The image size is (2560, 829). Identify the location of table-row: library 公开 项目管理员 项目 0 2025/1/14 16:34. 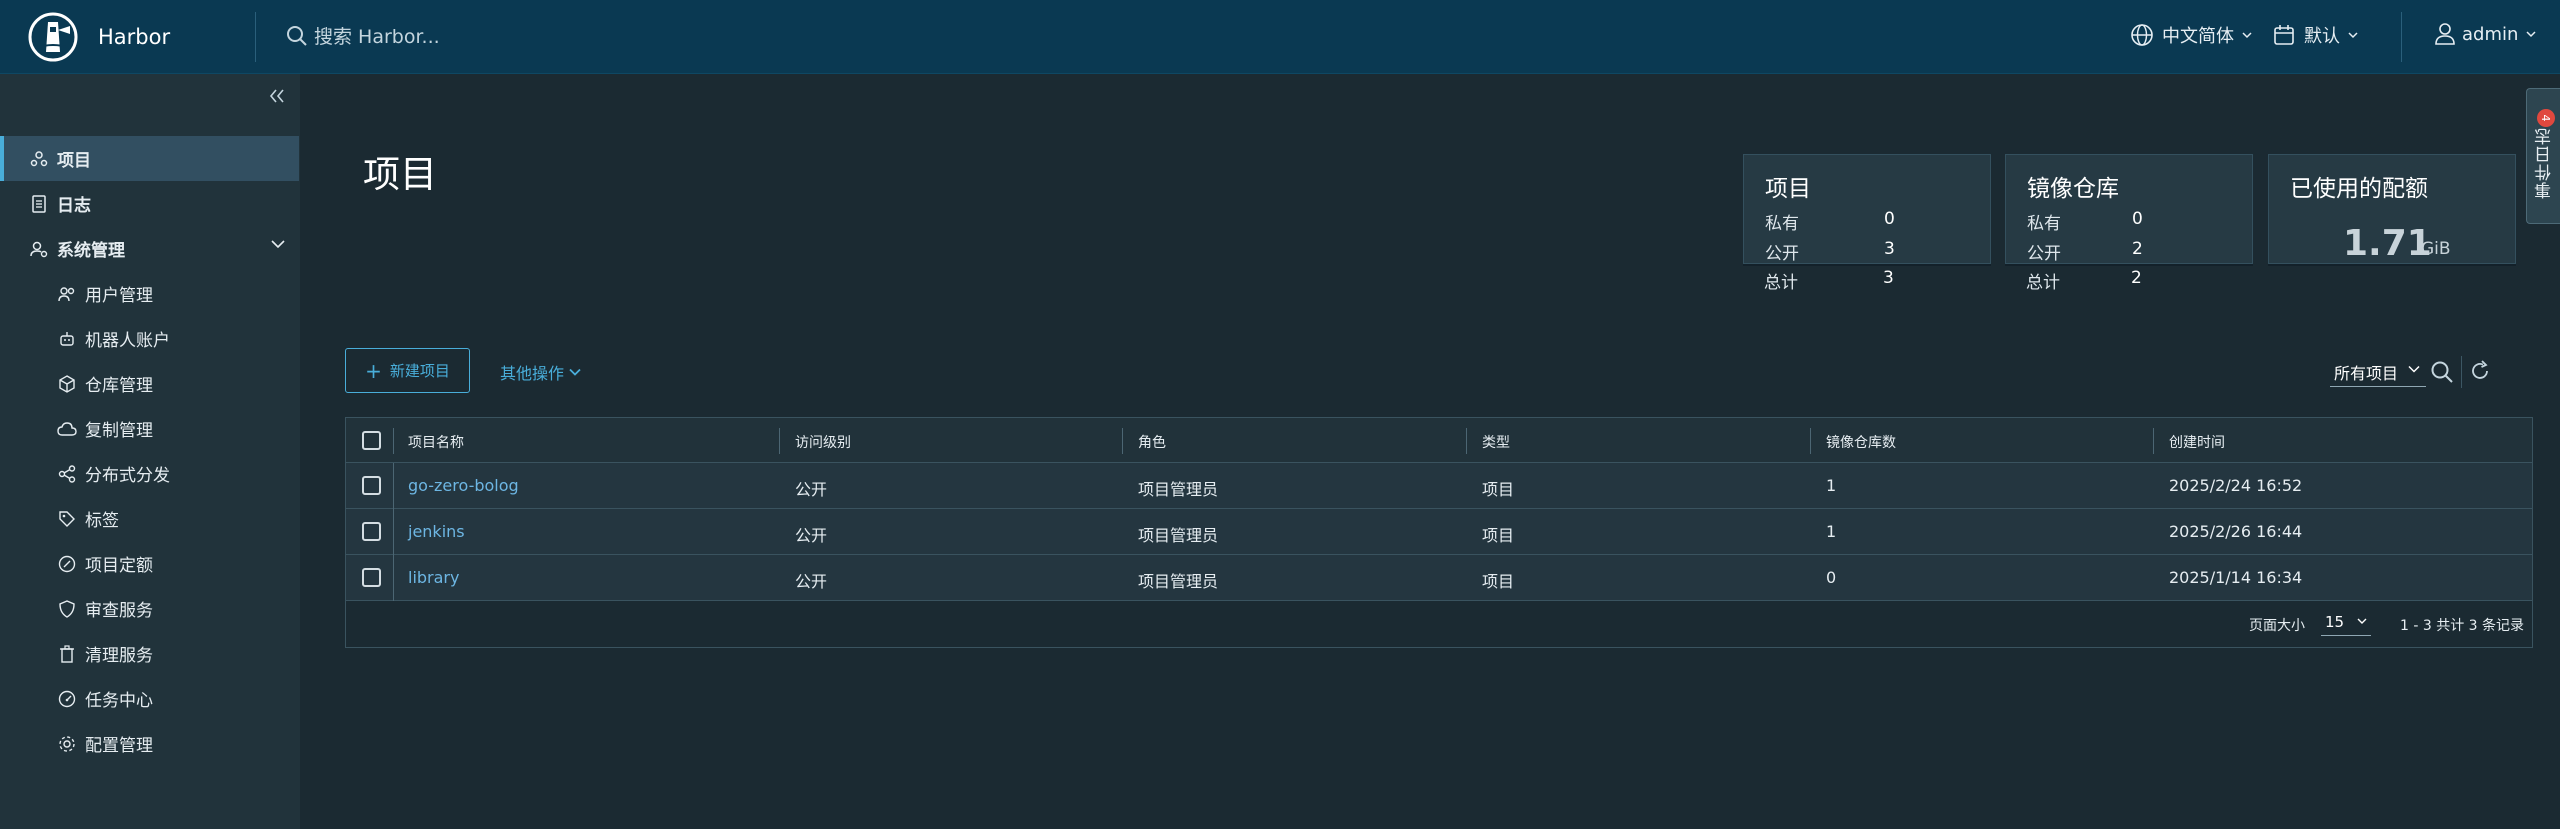
(1439, 578).